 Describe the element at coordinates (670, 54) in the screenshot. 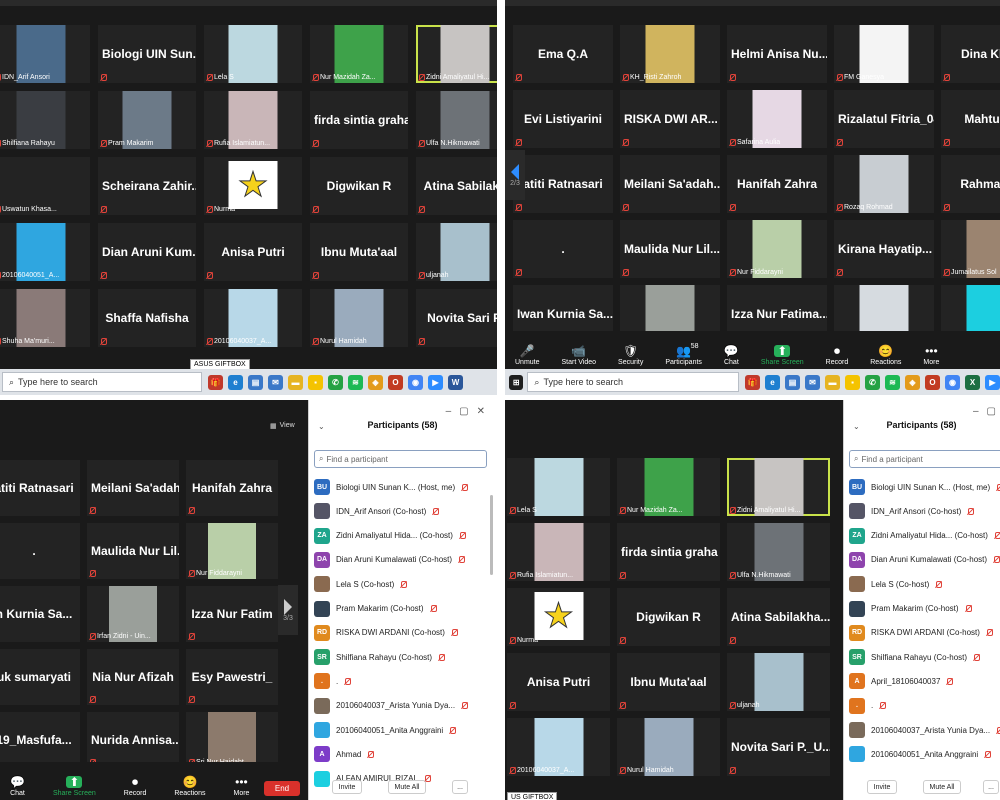

I see `video-tile: KH_Risti Zahroh` at that location.